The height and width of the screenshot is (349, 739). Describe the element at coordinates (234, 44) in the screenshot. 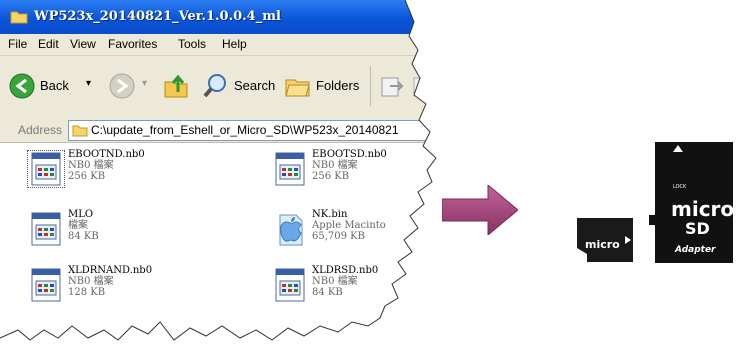

I see `menu-help: Help` at that location.